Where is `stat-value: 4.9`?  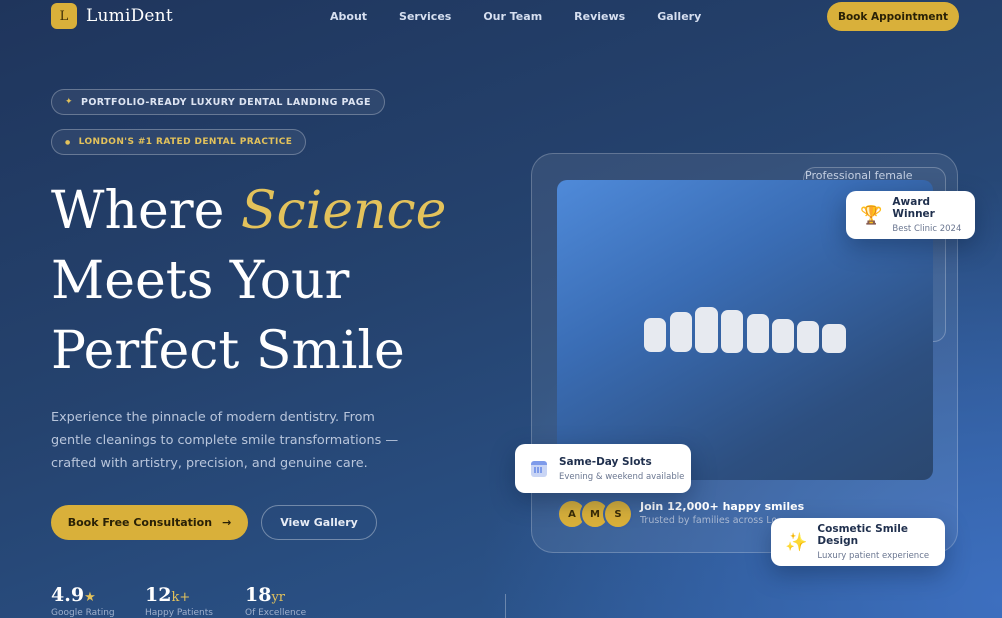 stat-value: 4.9 is located at coordinates (68, 595).